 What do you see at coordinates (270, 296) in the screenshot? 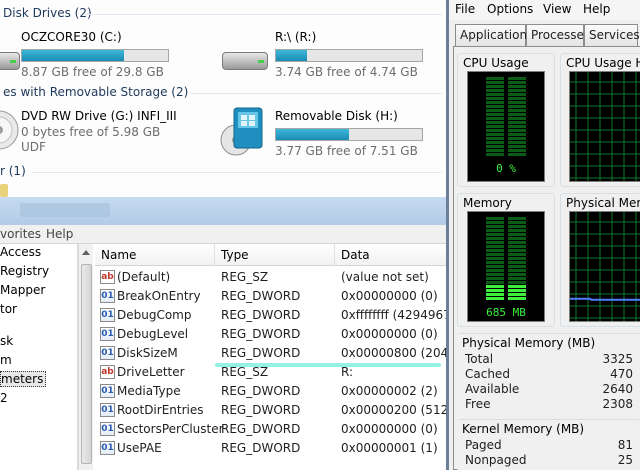
I see `registry-value-row: 01 BreakOnEntry REG_DWORD 0x00000000 (0)` at bounding box center [270, 296].